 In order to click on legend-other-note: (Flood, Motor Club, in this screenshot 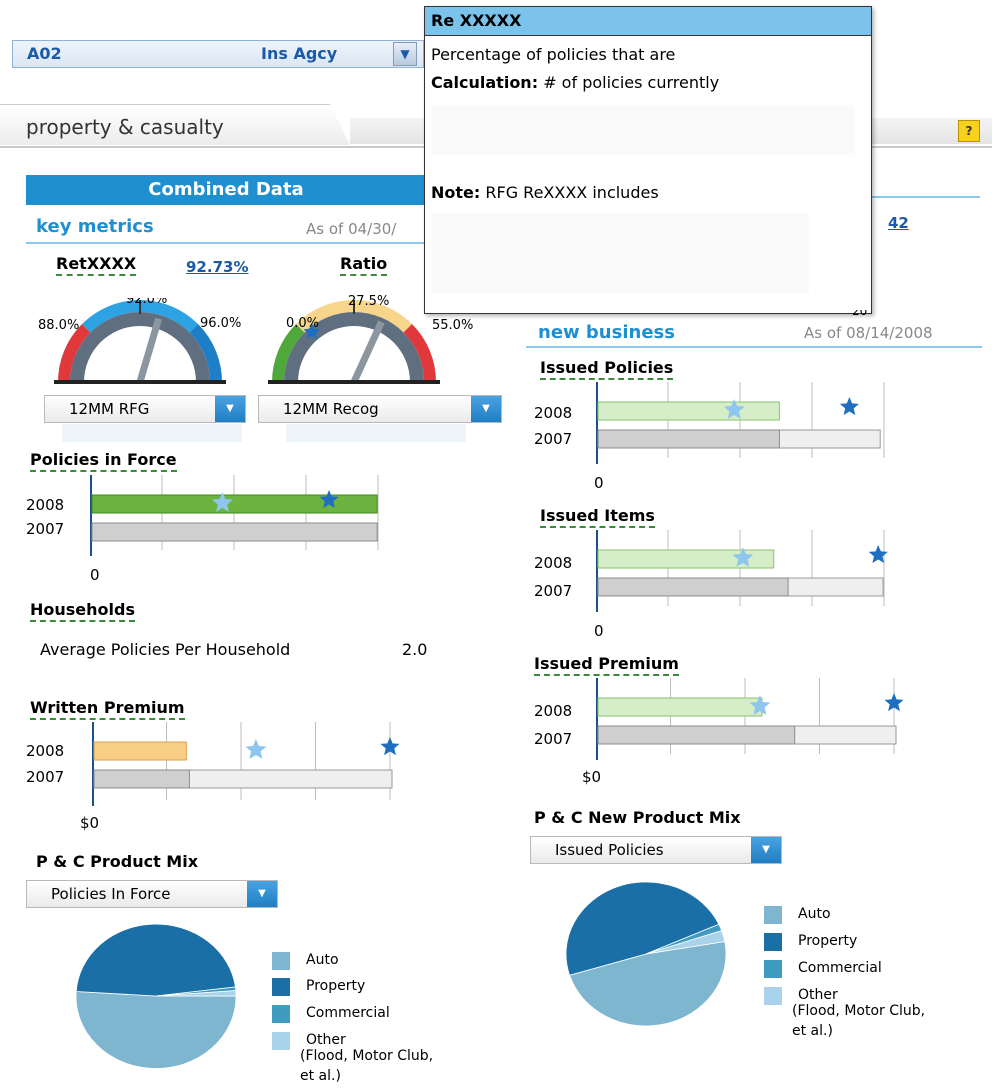, I will do `click(367, 1056)`.